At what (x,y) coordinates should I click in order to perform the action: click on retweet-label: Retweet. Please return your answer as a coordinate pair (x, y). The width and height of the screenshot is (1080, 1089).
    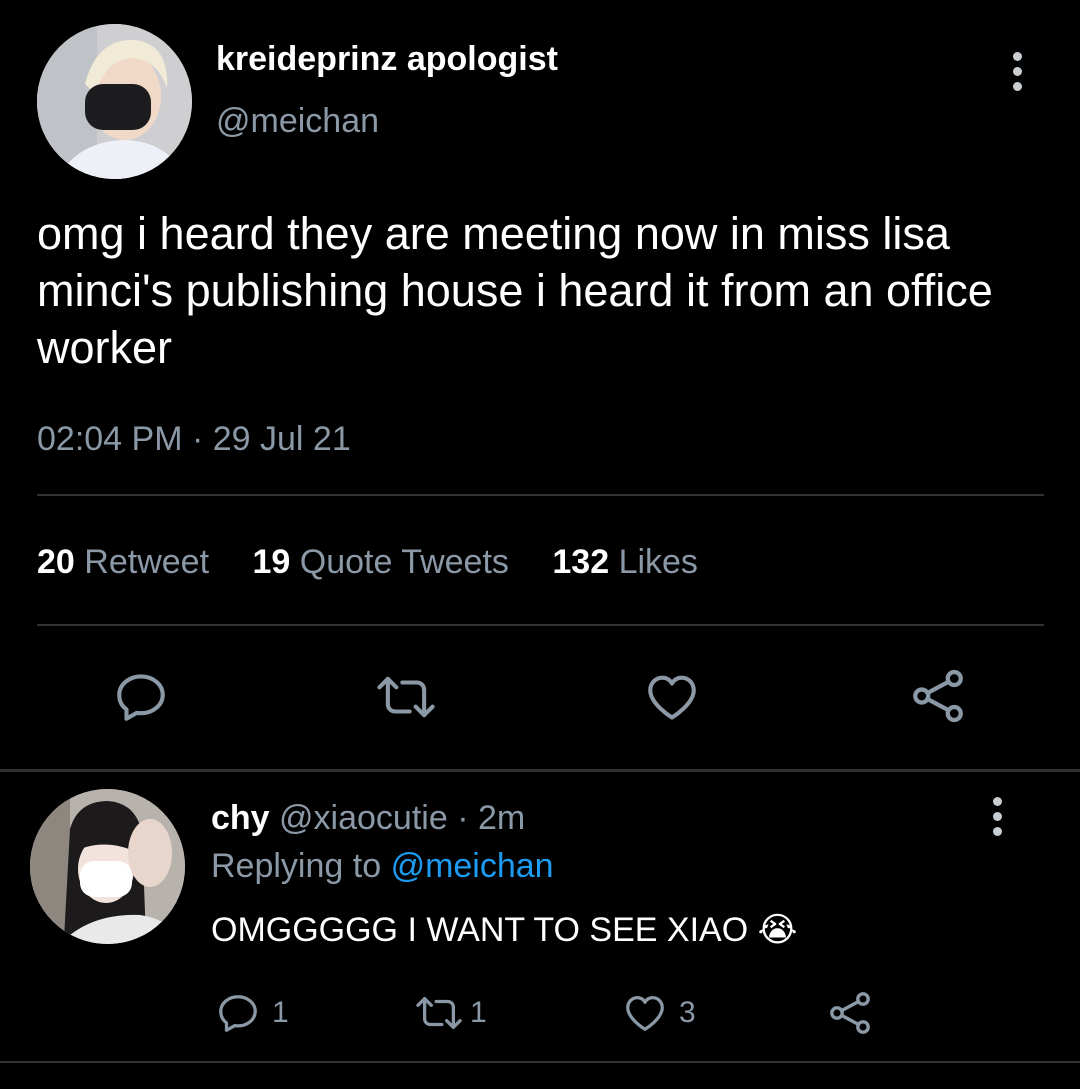
    Looking at the image, I should click on (146, 562).